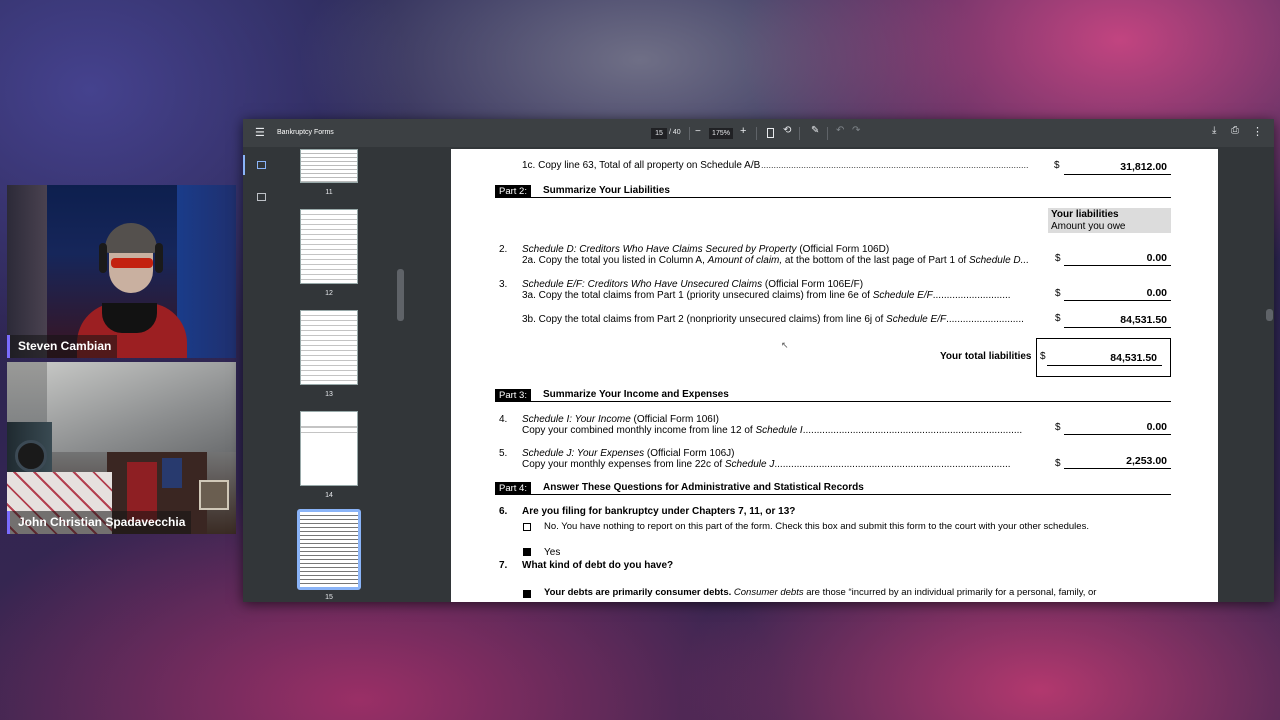  What do you see at coordinates (527, 594) in the screenshot?
I see `checkbox-consumer-debts-checked` at bounding box center [527, 594].